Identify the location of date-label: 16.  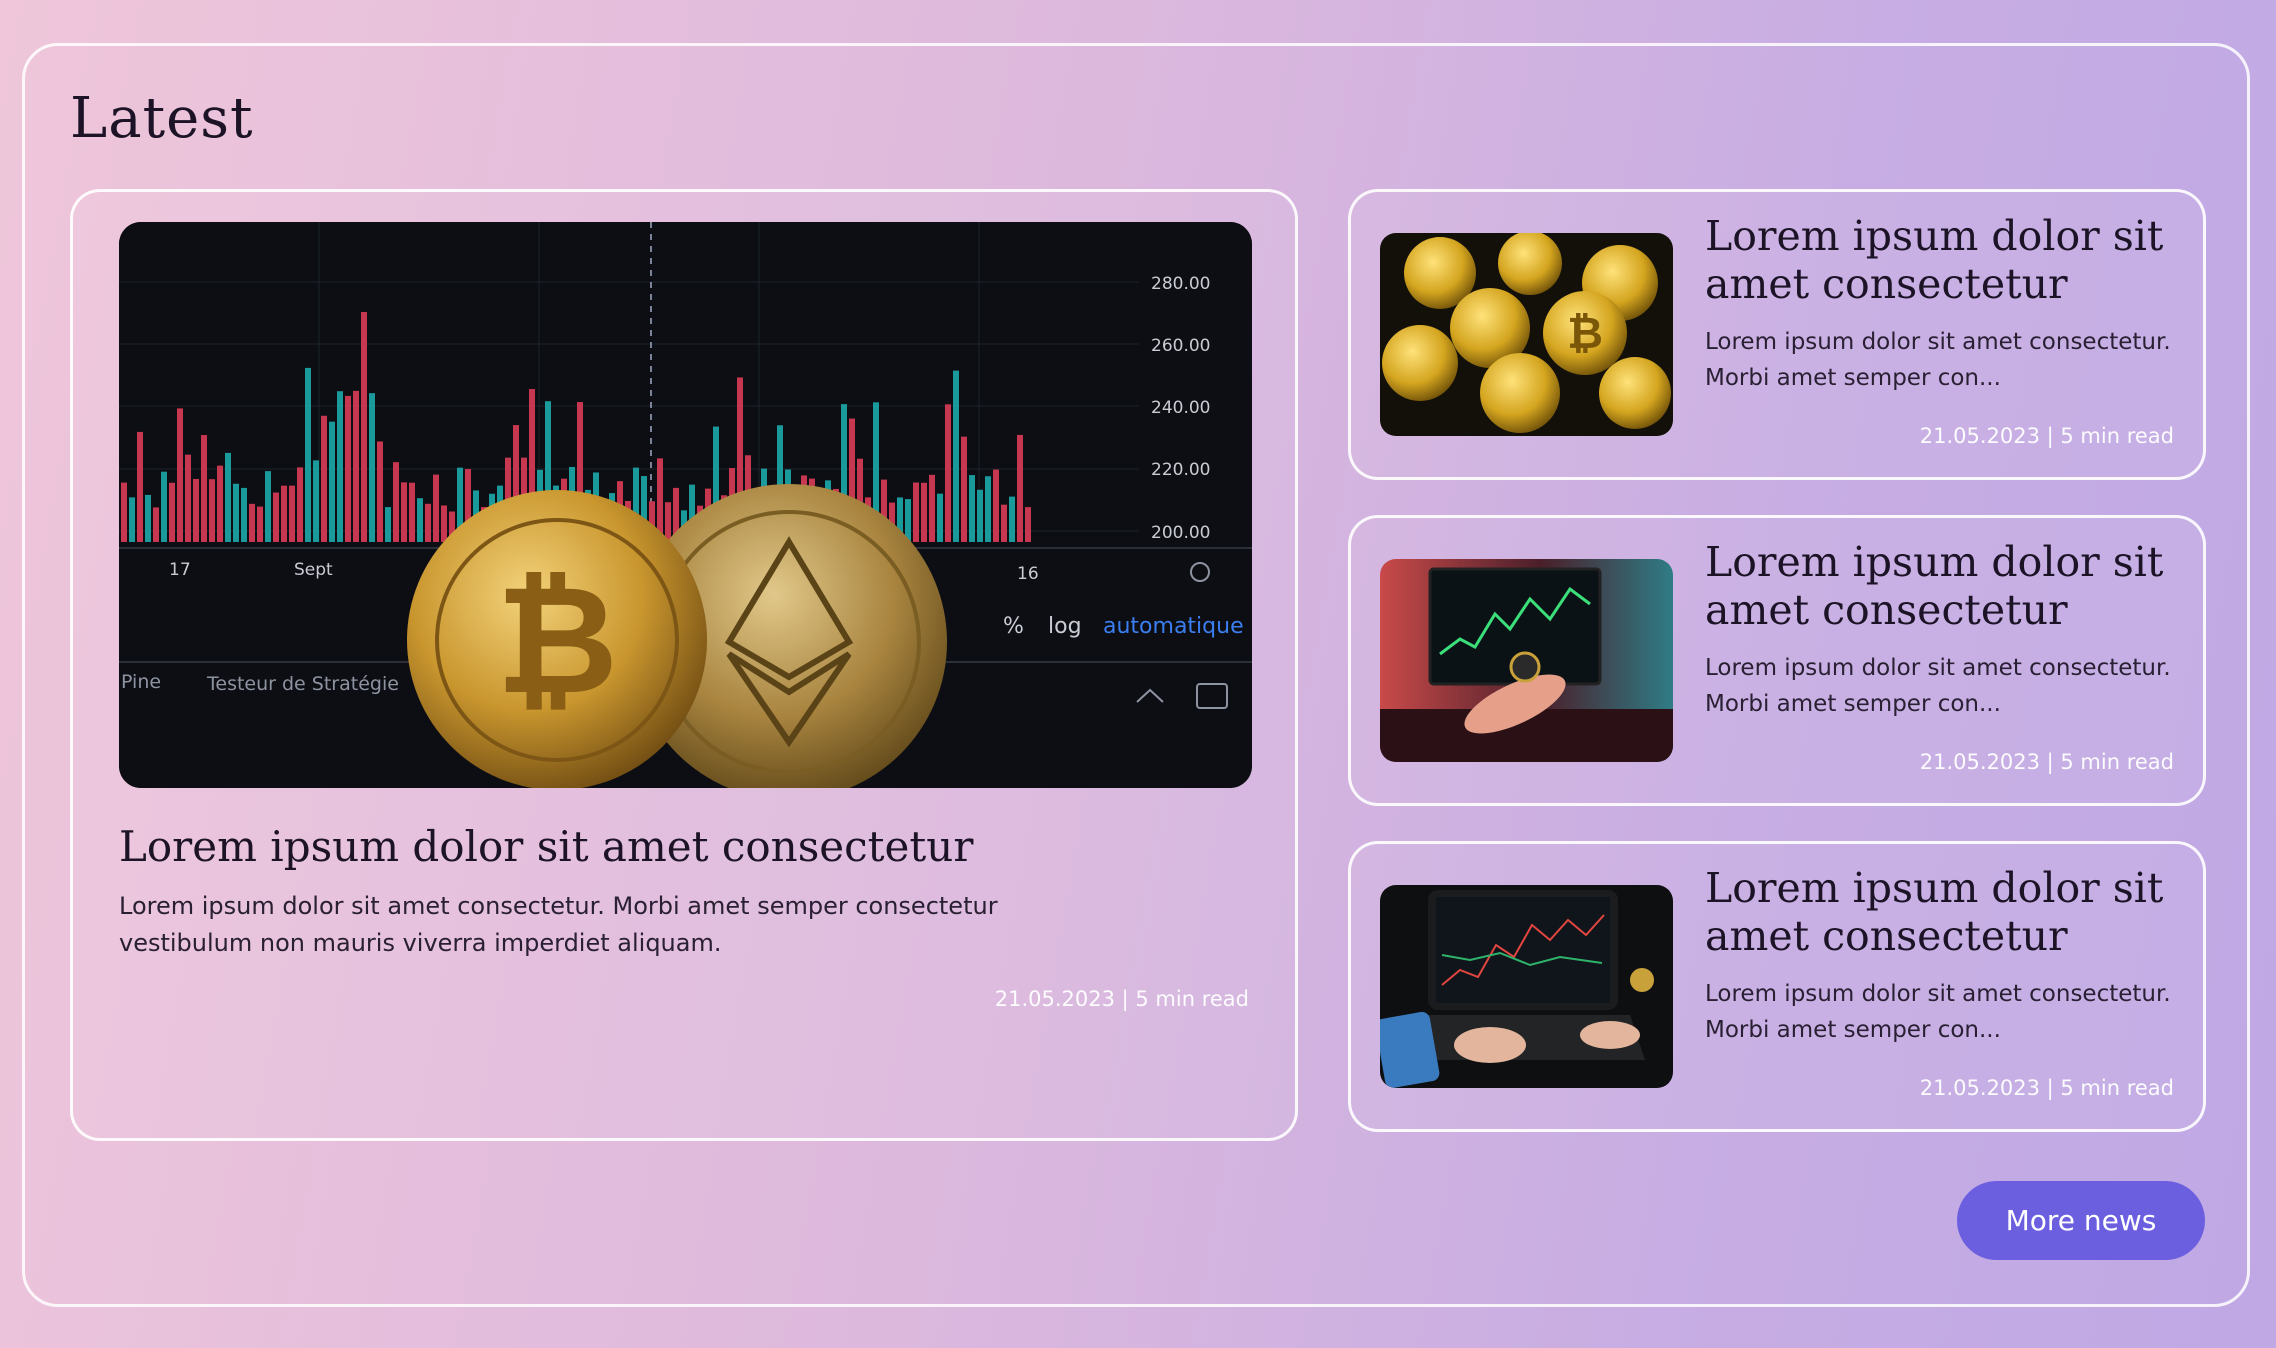
(1028, 574).